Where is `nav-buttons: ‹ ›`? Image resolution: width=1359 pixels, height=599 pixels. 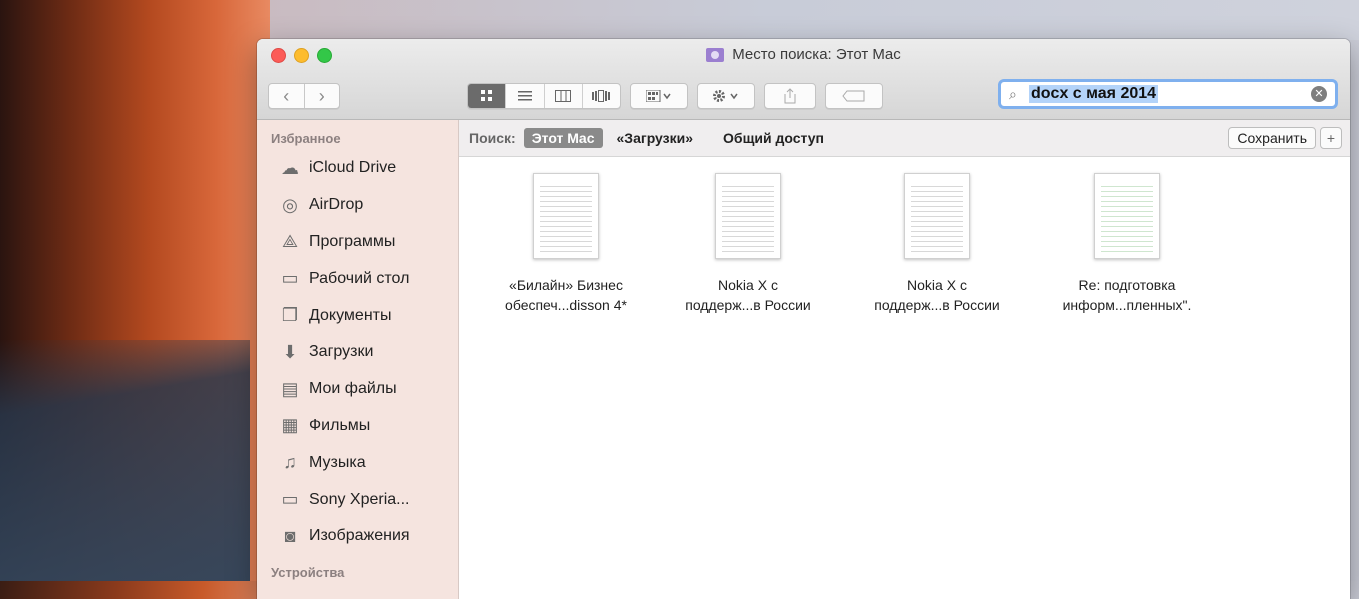
nav-buttons: ‹ › is located at coordinates (304, 96).